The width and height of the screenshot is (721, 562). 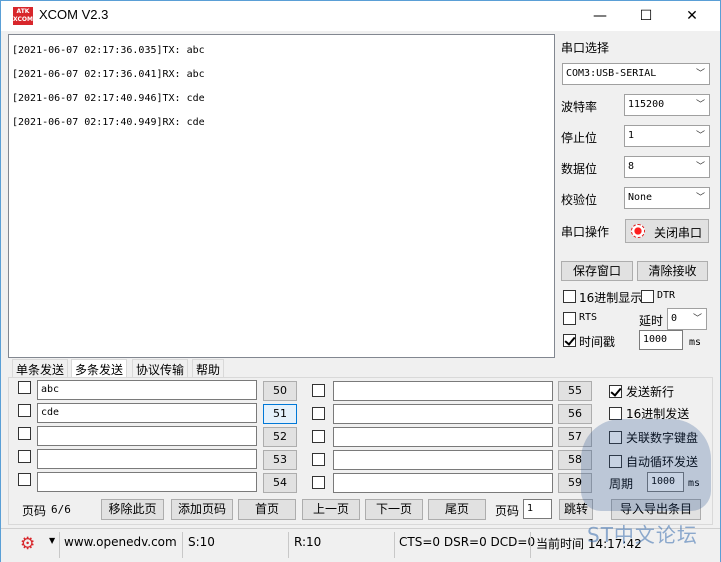 What do you see at coordinates (640, 197) in the screenshot?
I see `parity-value: None` at bounding box center [640, 197].